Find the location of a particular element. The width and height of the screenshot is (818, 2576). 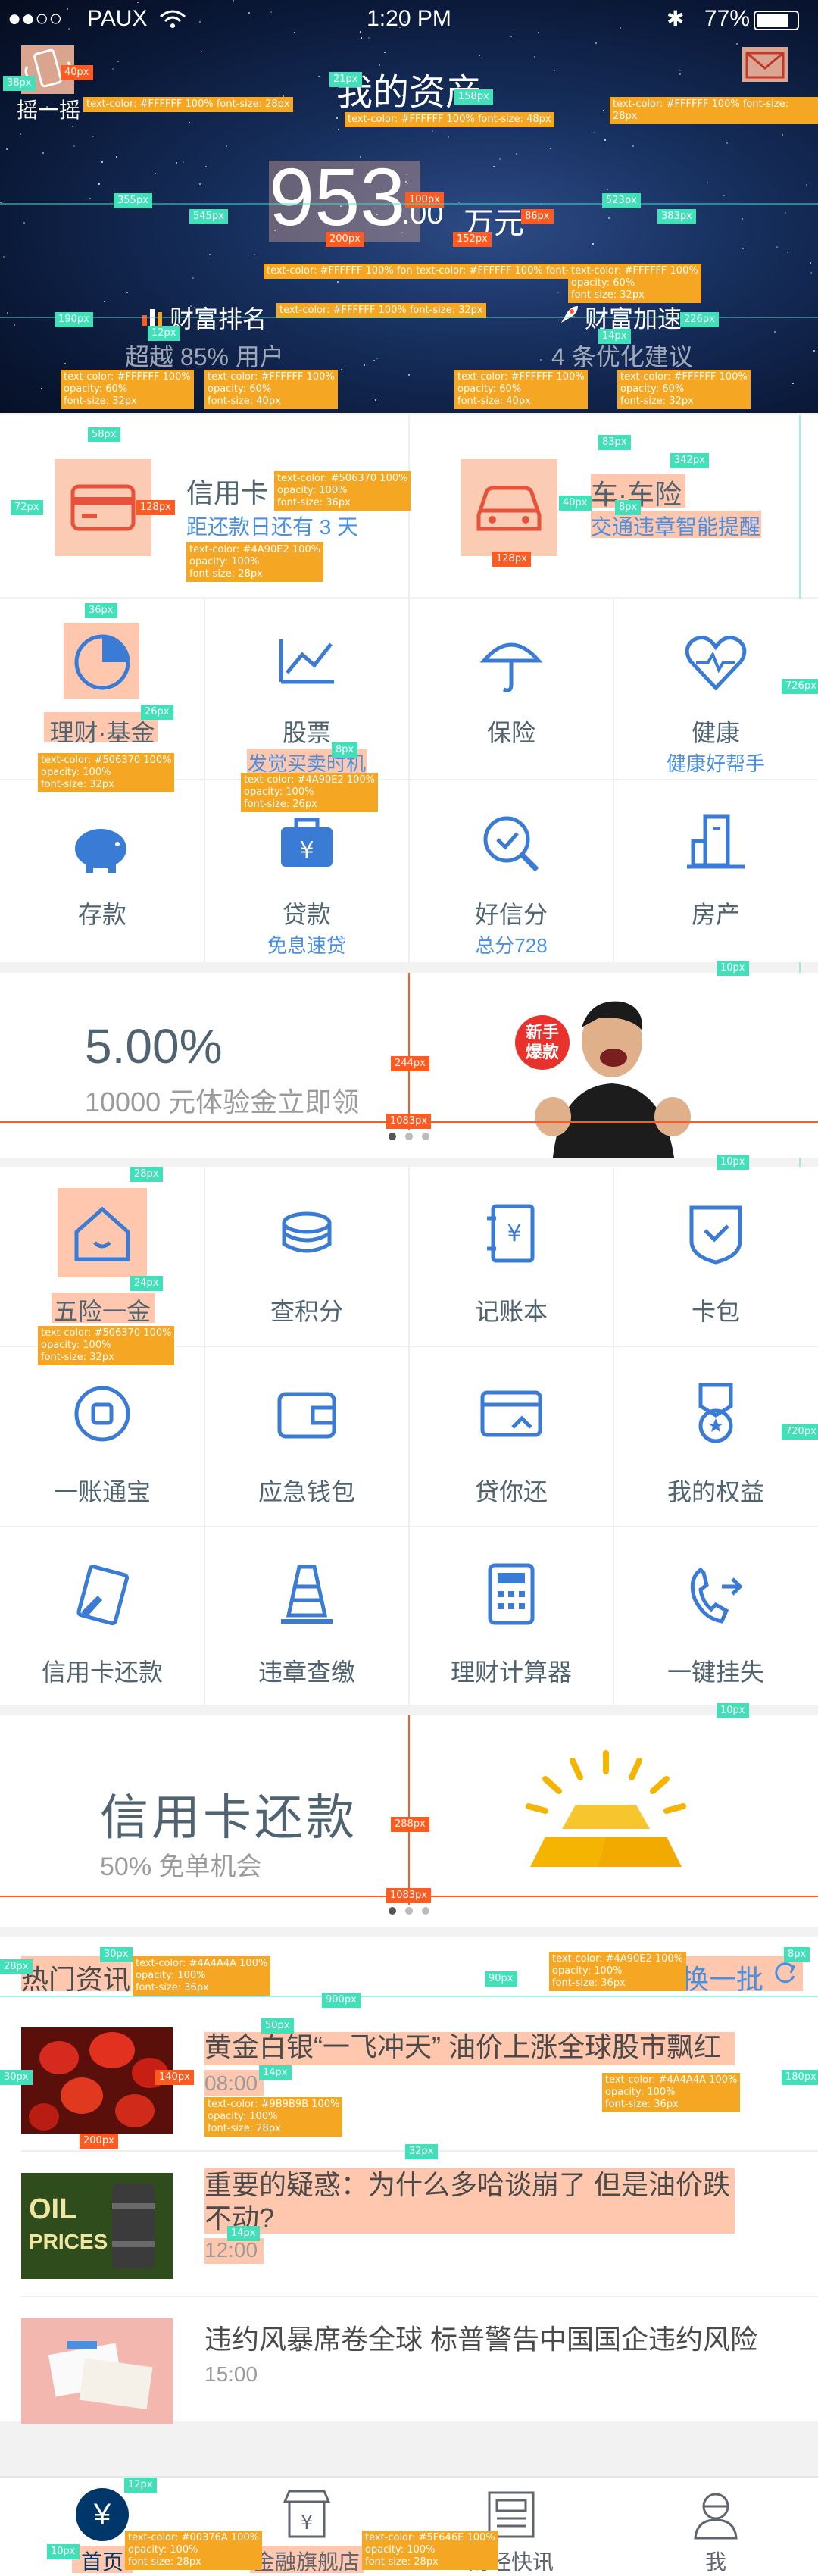

calculator-icon is located at coordinates (511, 1594).